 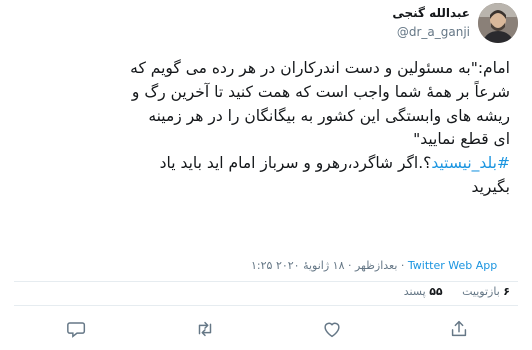 I want to click on tweet-stats: ۶ بازتوییت ۵۵ پسند, so click(x=449, y=291).